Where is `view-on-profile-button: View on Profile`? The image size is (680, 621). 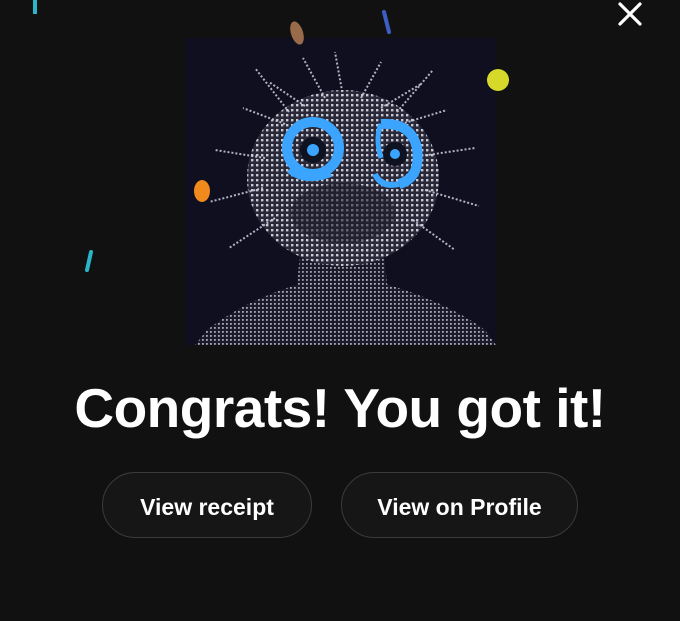
view-on-profile-button: View on Profile is located at coordinates (459, 505).